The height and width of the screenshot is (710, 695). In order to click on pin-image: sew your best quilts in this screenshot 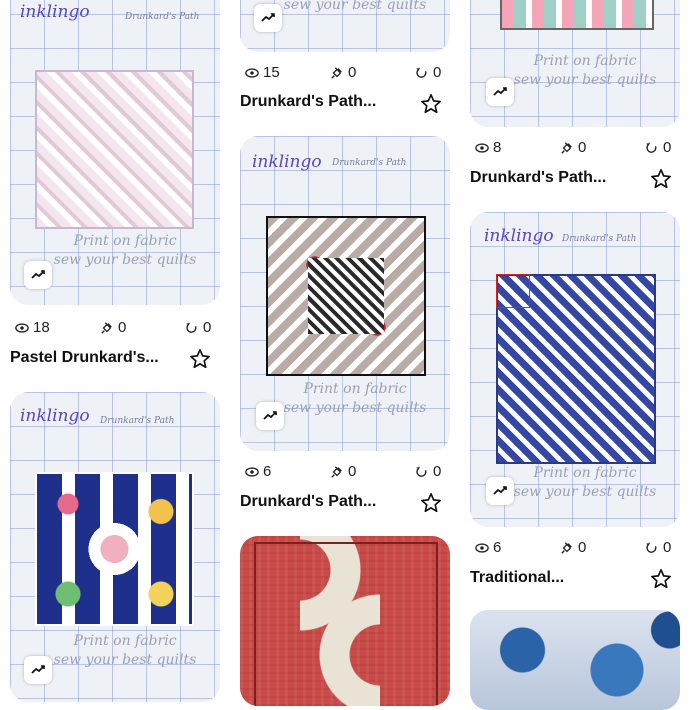, I will do `click(345, 26)`.